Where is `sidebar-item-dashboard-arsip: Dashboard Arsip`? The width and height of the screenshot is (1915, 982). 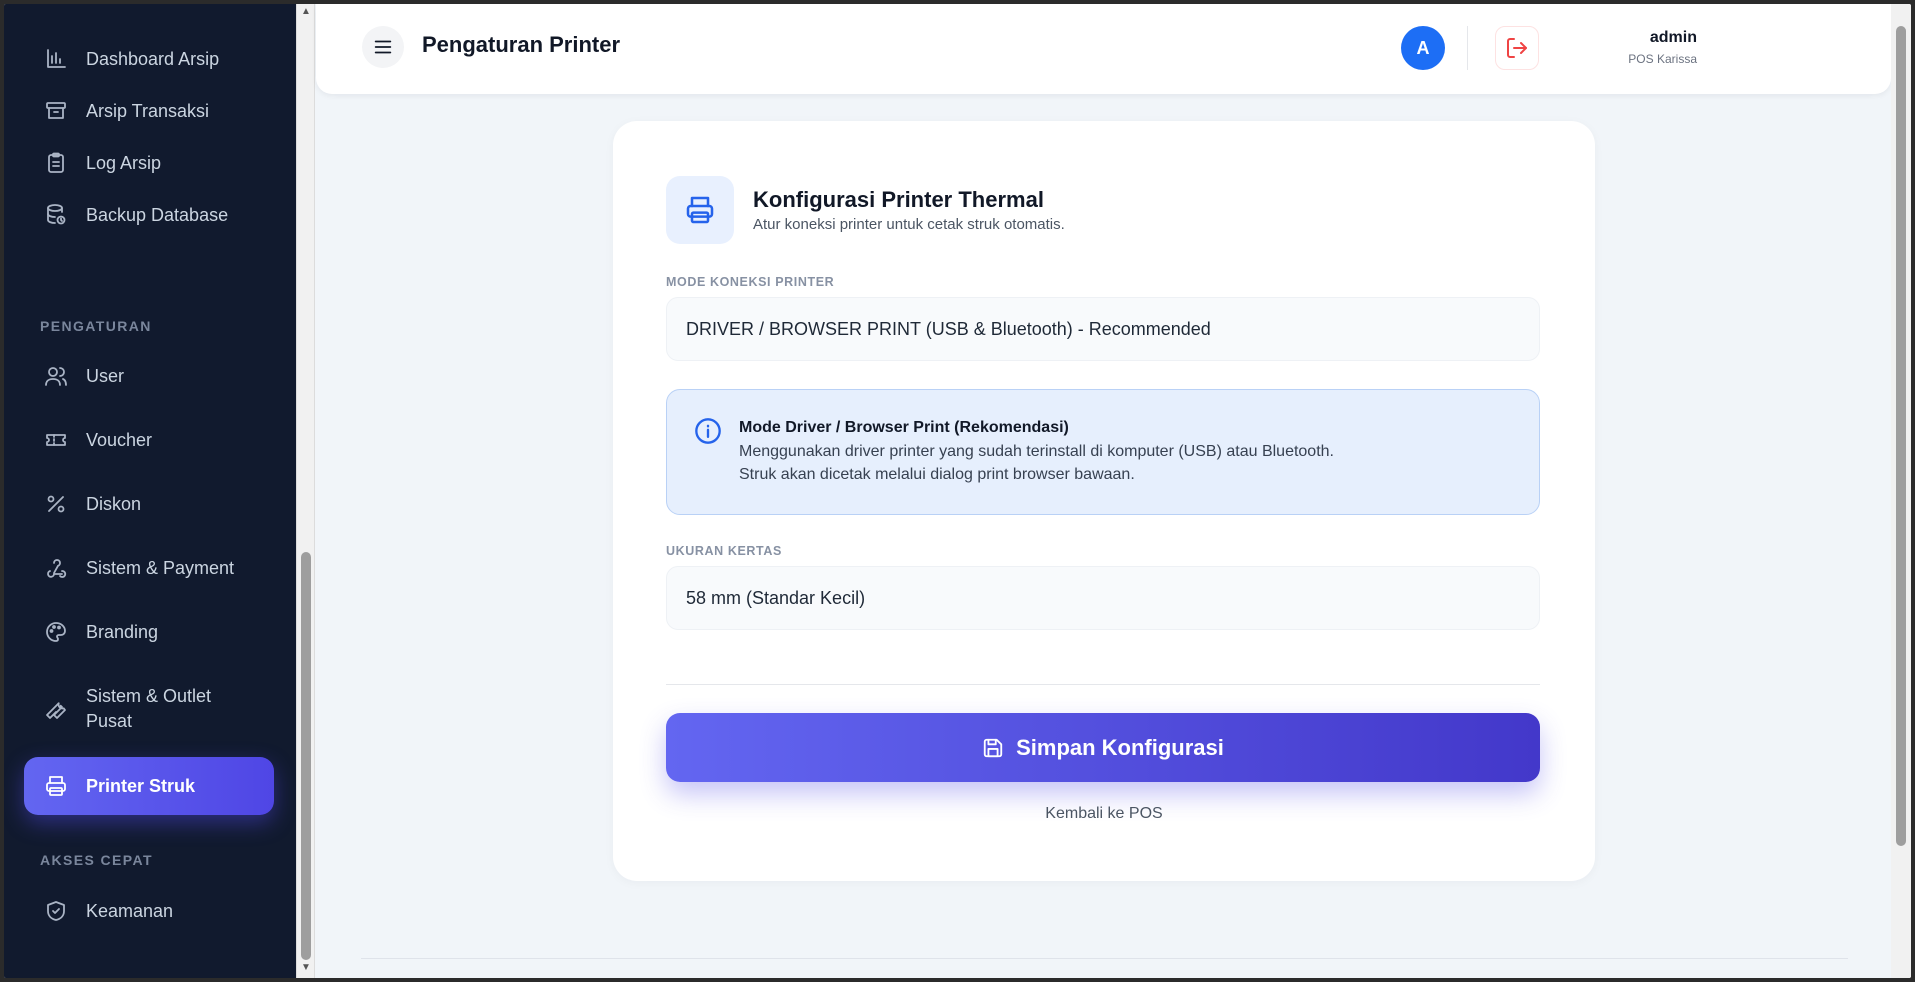
sidebar-item-dashboard-arsip: Dashboard Arsip is located at coordinates (149, 59).